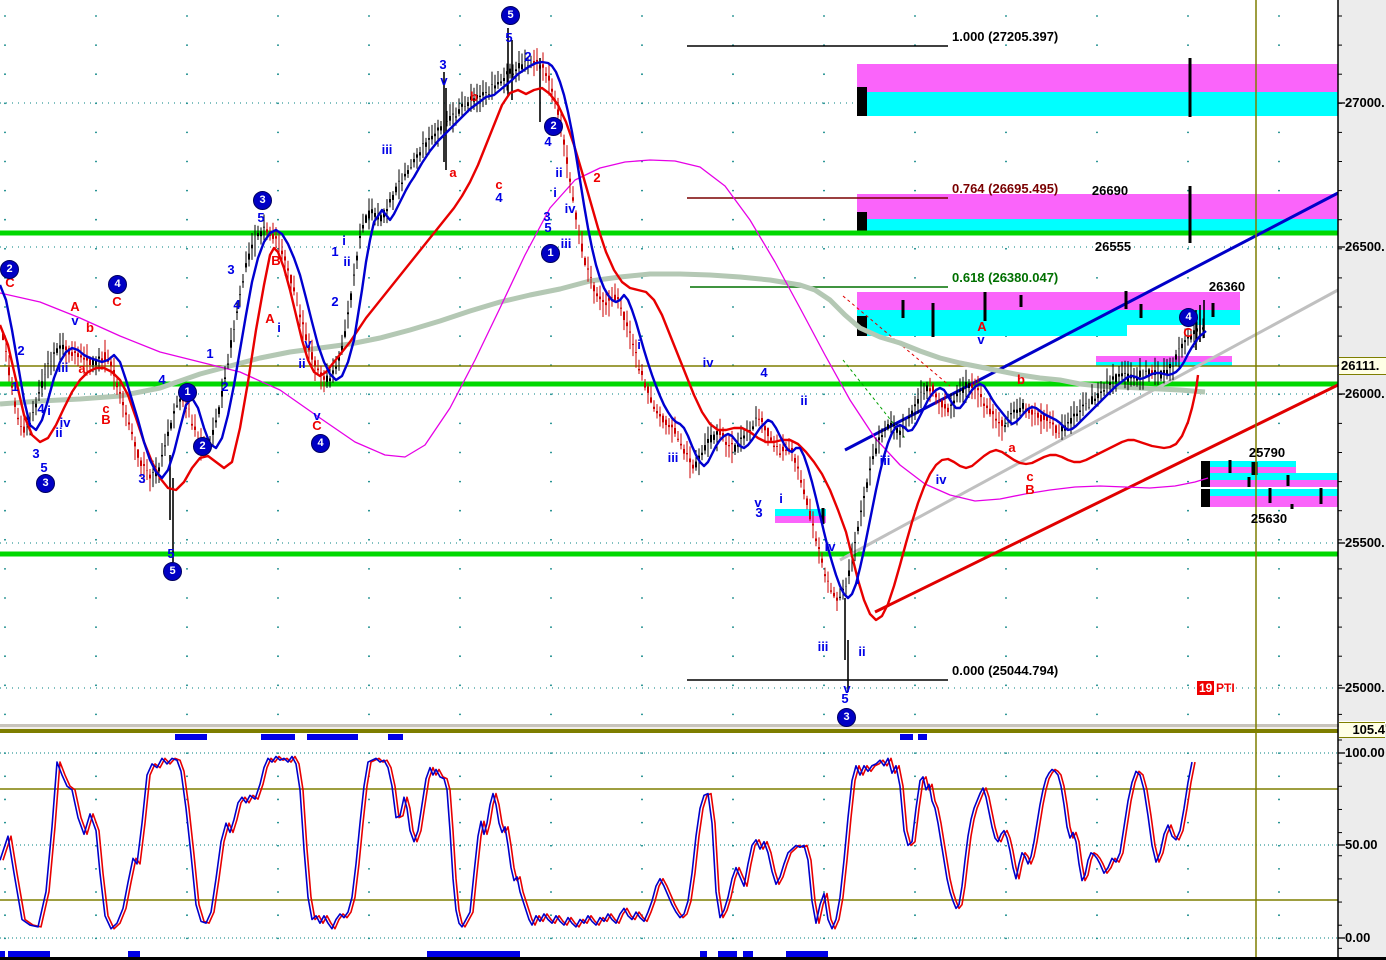 This screenshot has height=960, width=1386. I want to click on y-axis-label-25000: 25000., so click(1365, 687).